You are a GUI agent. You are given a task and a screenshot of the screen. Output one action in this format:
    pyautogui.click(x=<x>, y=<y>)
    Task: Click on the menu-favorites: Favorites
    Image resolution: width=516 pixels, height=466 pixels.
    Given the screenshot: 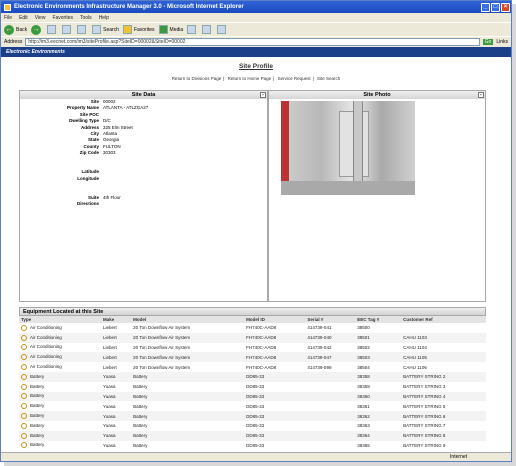 What is the action you would take?
    pyautogui.click(x=62, y=18)
    